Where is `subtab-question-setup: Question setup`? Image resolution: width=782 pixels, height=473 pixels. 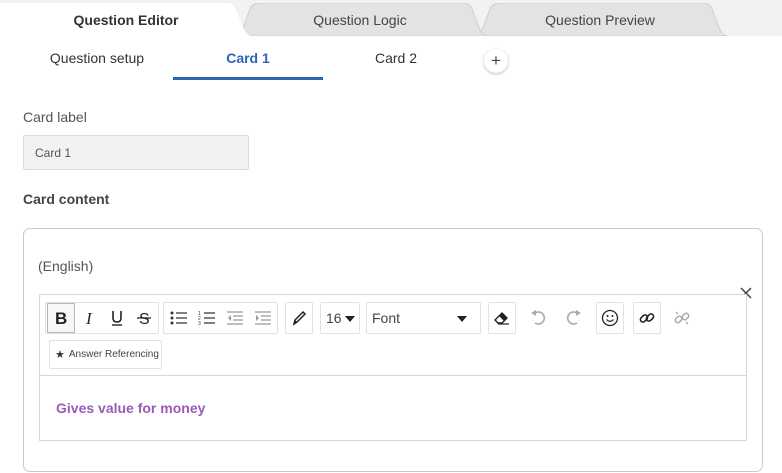
subtab-question-setup: Question setup is located at coordinates (97, 58).